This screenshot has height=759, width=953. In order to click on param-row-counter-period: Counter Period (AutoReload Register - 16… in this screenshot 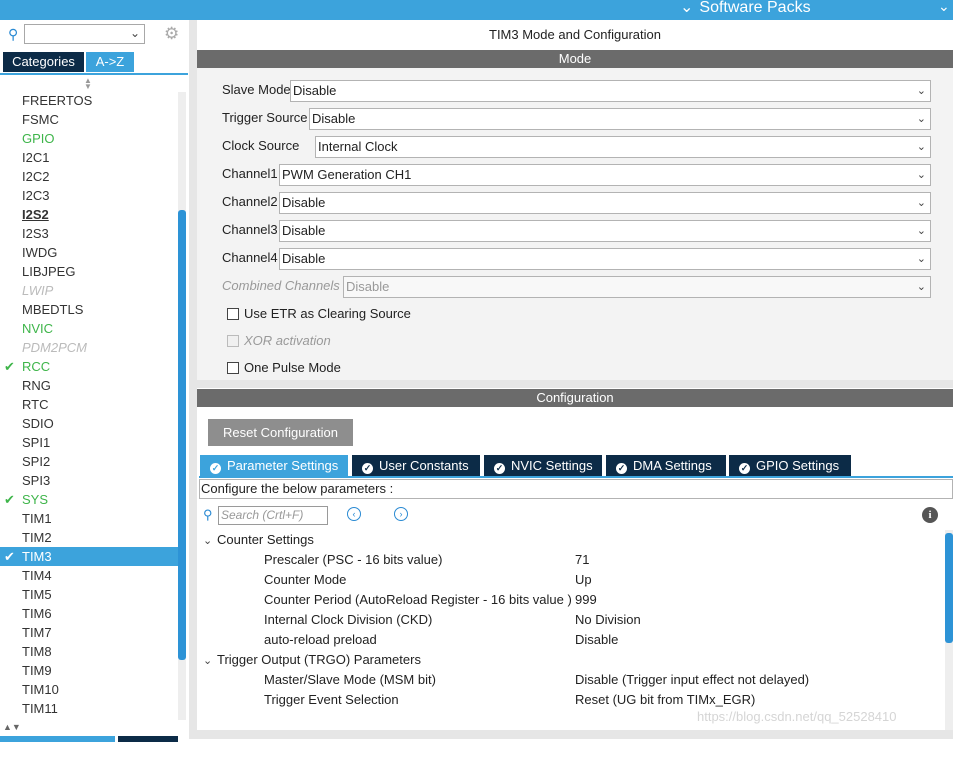, I will do `click(571, 600)`.